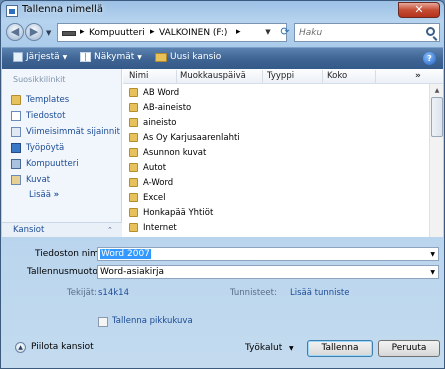  Describe the element at coordinates (113, 293) in the screenshot. I see `authors-value: s14k14` at that location.